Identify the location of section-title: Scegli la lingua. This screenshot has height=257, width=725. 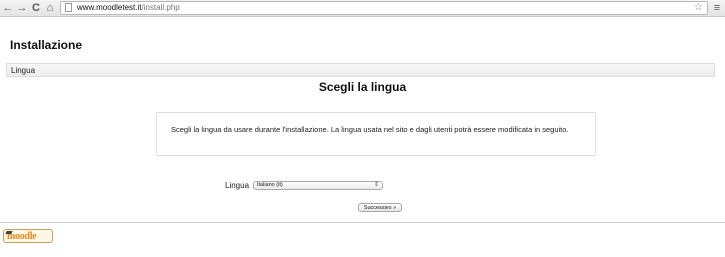
(362, 87).